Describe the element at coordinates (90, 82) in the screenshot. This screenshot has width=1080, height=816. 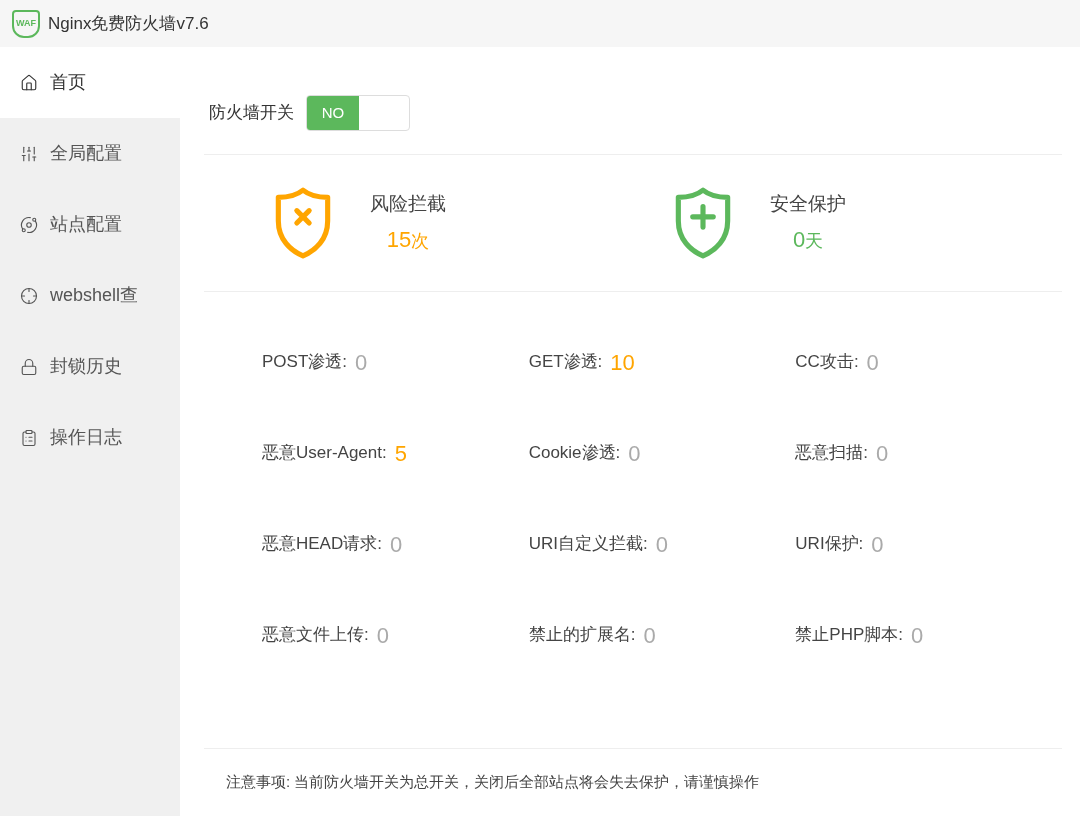
I see `sidebar-item: 首页` at that location.